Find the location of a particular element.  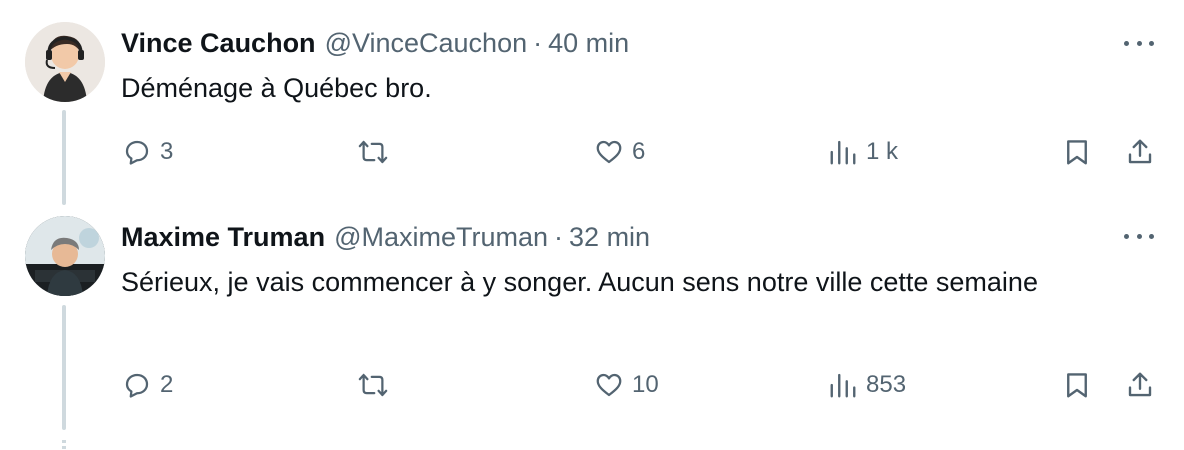

like-button: 6 is located at coordinates (619, 152).